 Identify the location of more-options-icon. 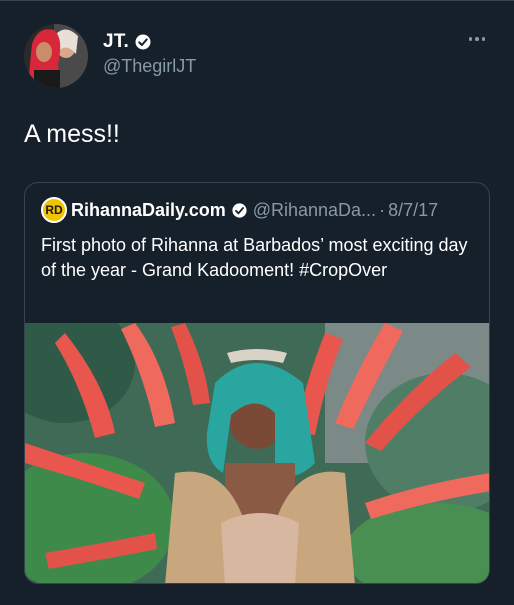
(477, 39).